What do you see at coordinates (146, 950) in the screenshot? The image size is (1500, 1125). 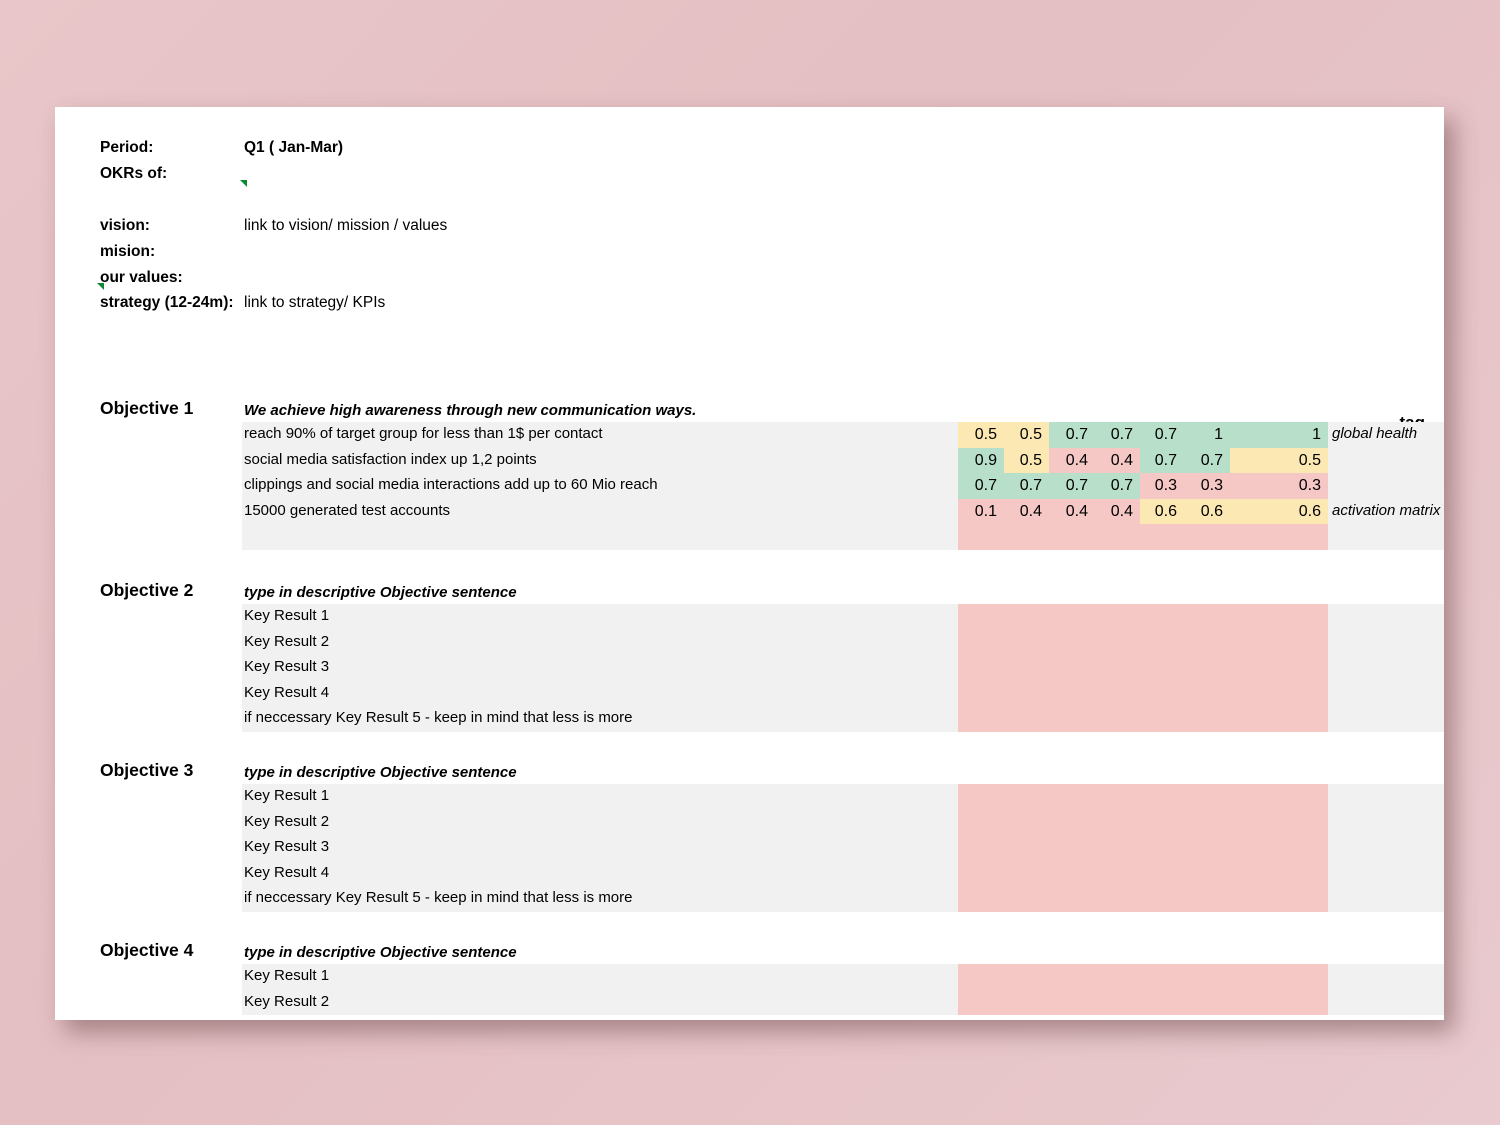 I see `objective-label-4: Objective 4` at bounding box center [146, 950].